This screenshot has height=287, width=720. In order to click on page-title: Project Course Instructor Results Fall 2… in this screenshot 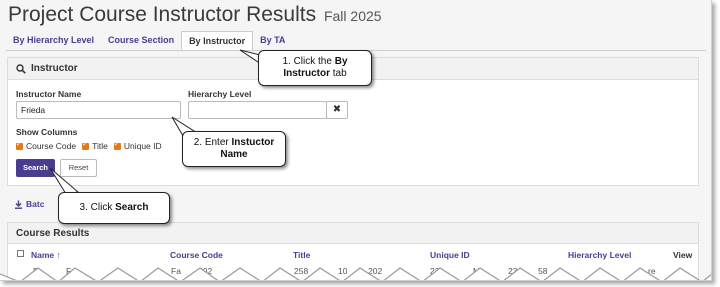, I will do `click(195, 15)`.